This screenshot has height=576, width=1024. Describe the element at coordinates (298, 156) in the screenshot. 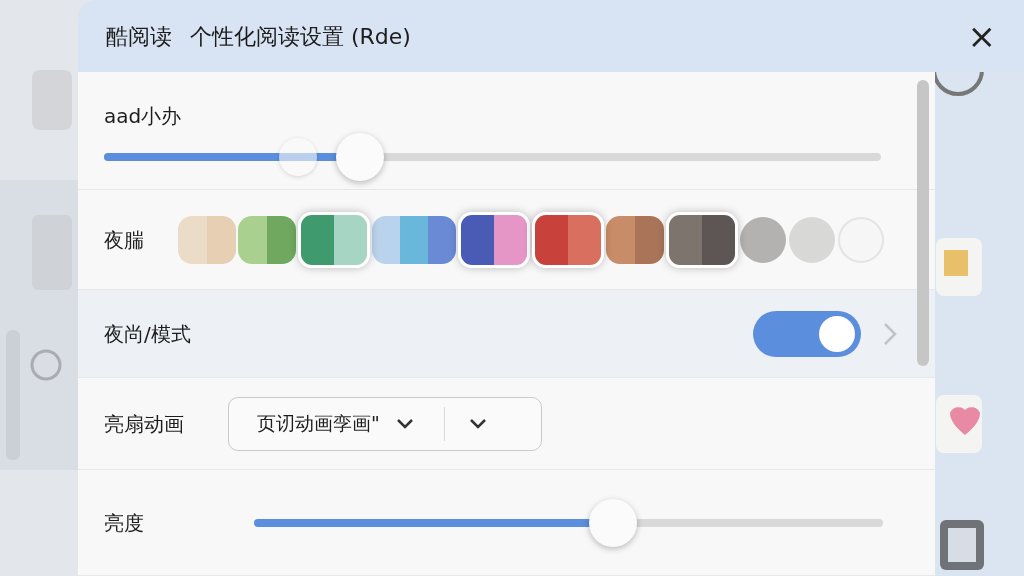

I see `ghost-thumb` at that location.